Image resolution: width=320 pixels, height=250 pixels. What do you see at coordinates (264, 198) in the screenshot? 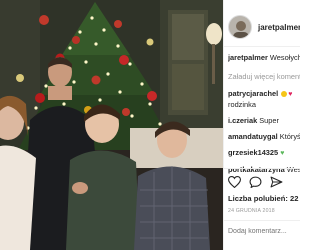
I see `likes-count: Liczba polubień: 22 4` at bounding box center [264, 198].